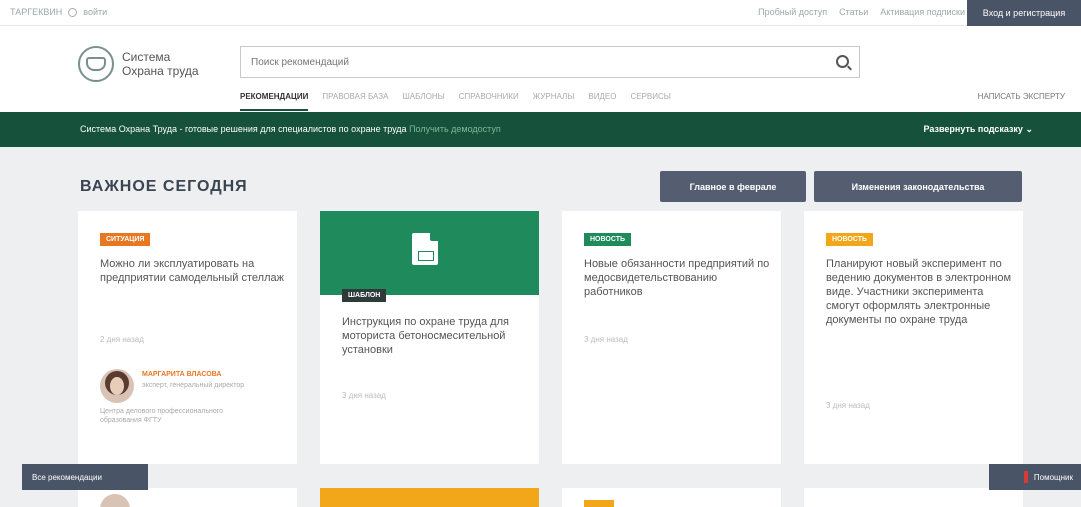  I want to click on topbar-link-articles: Статьи, so click(853, 12).